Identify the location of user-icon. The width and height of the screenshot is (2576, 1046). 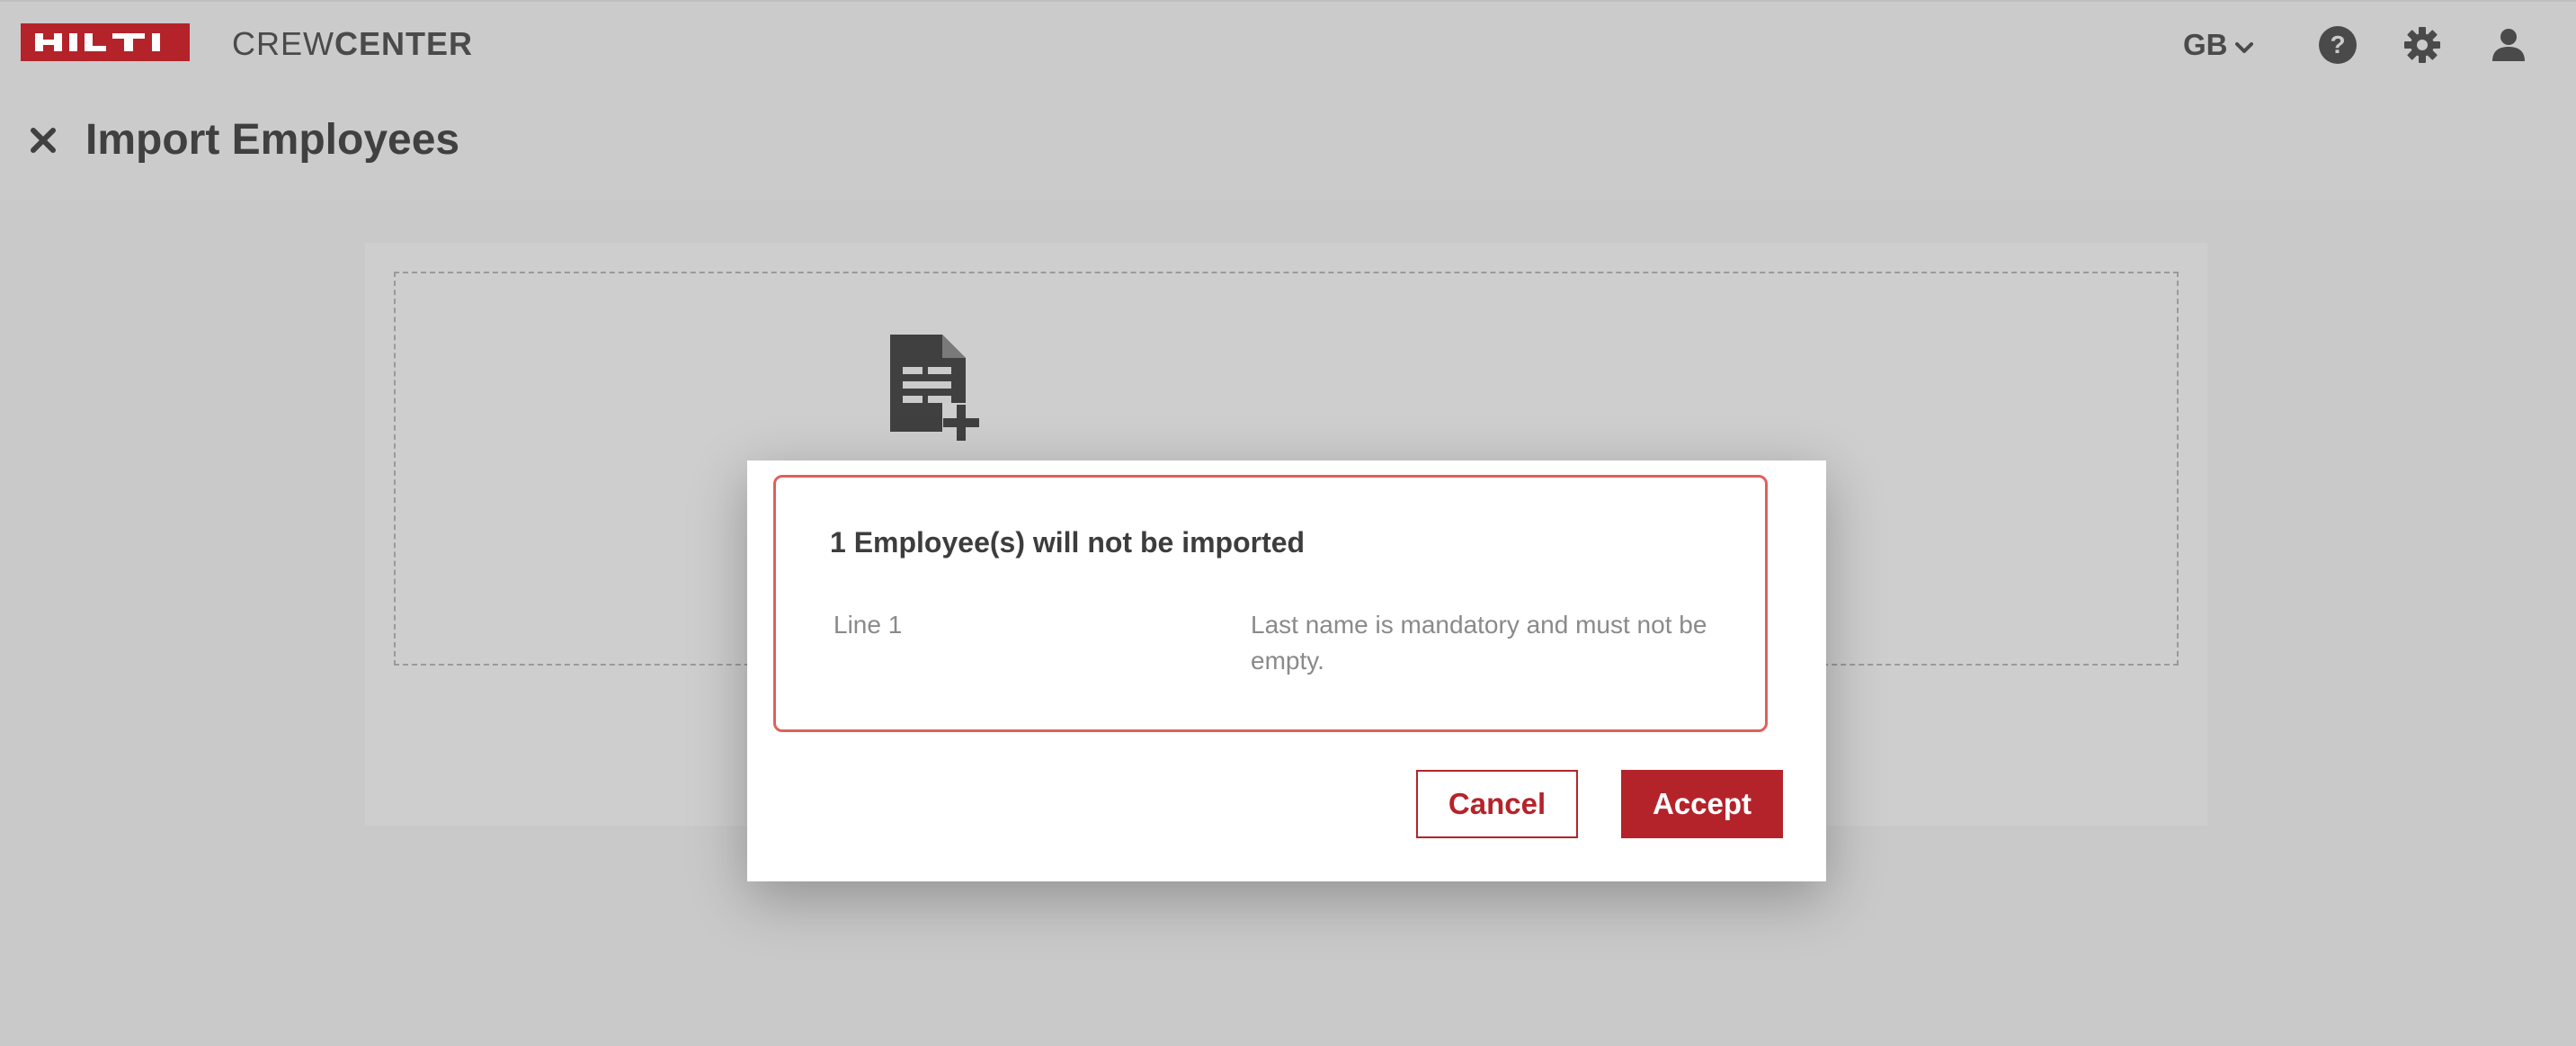
(2509, 45).